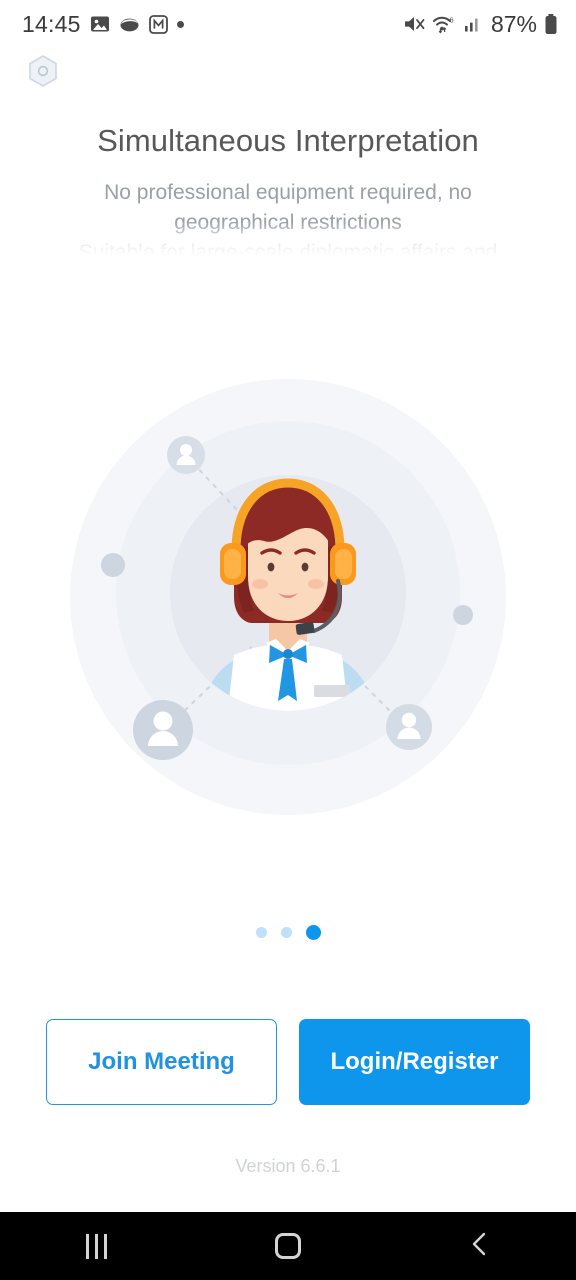 The width and height of the screenshot is (576, 1280). What do you see at coordinates (43, 71) in the screenshot?
I see `hexagon-target-logo-icon` at bounding box center [43, 71].